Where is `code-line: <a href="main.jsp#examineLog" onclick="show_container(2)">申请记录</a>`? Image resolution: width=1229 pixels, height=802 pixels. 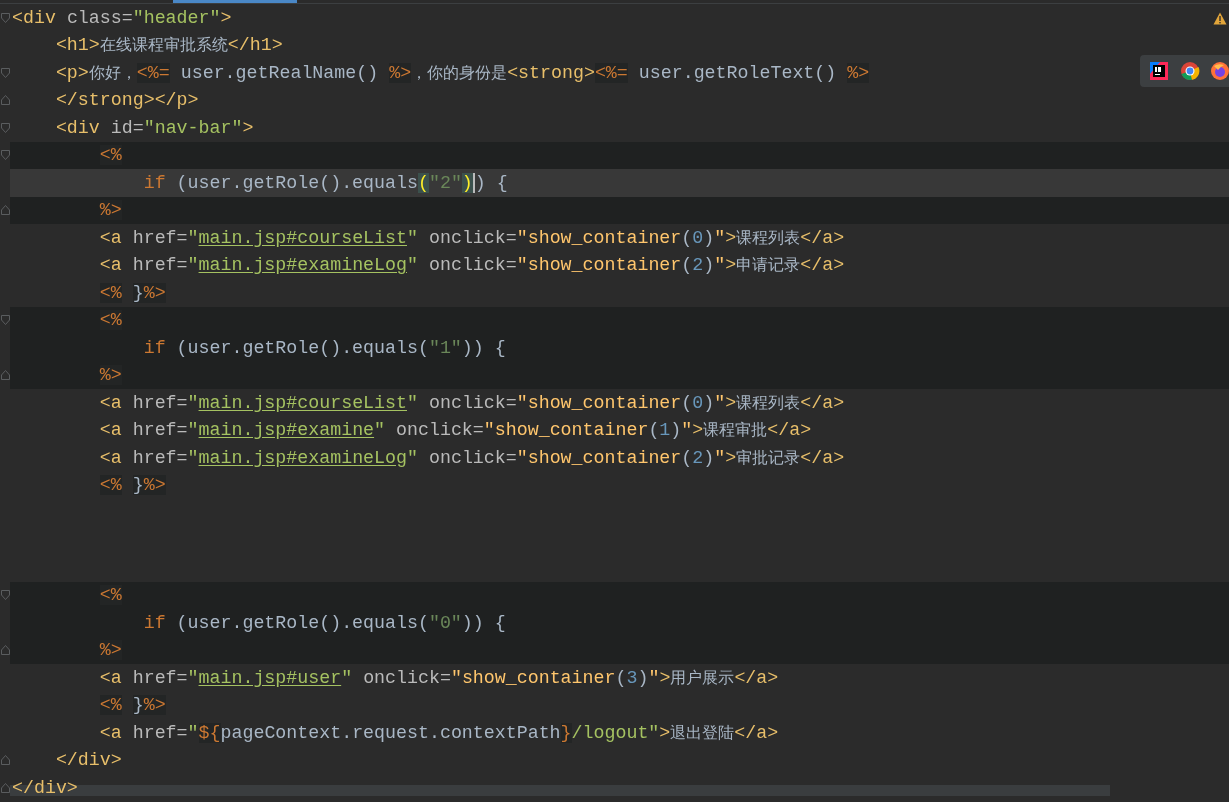 code-line: <a href="main.jsp#examineLog" onclick="show_container(2)">申请记录</a> is located at coordinates (471, 265).